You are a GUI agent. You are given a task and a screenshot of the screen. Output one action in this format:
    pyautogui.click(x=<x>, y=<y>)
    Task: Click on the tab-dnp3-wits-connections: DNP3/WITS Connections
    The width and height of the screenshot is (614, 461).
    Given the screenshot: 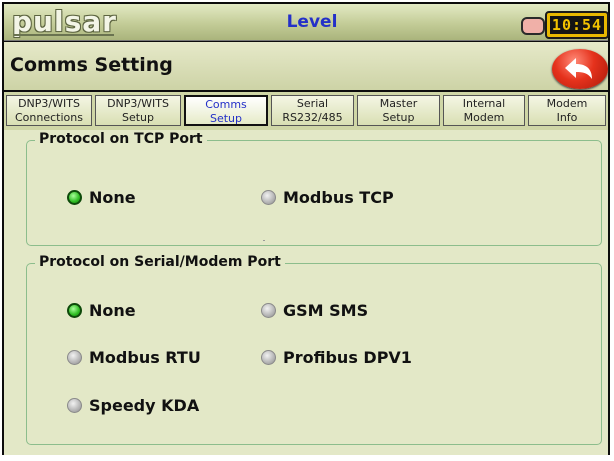 What is the action you would take?
    pyautogui.click(x=49, y=110)
    